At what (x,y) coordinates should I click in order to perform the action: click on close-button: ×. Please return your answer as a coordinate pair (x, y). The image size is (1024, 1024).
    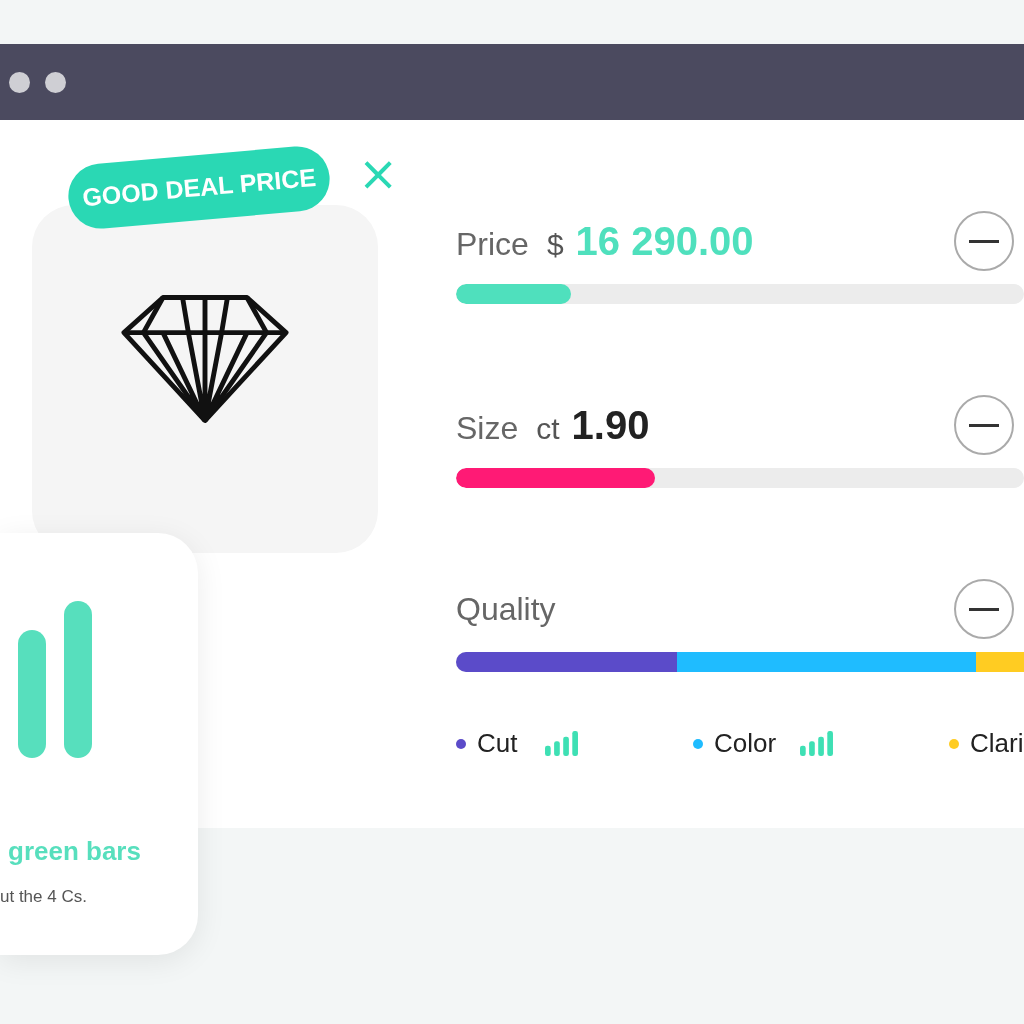
    Looking at the image, I should click on (378, 173).